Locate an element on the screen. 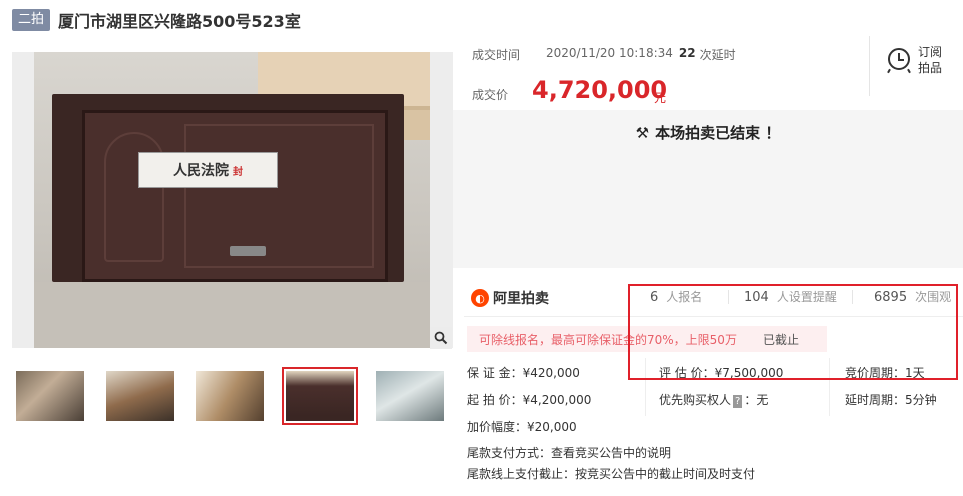 This screenshot has width=963, height=496. extend-value: 5分钟 is located at coordinates (921, 400).